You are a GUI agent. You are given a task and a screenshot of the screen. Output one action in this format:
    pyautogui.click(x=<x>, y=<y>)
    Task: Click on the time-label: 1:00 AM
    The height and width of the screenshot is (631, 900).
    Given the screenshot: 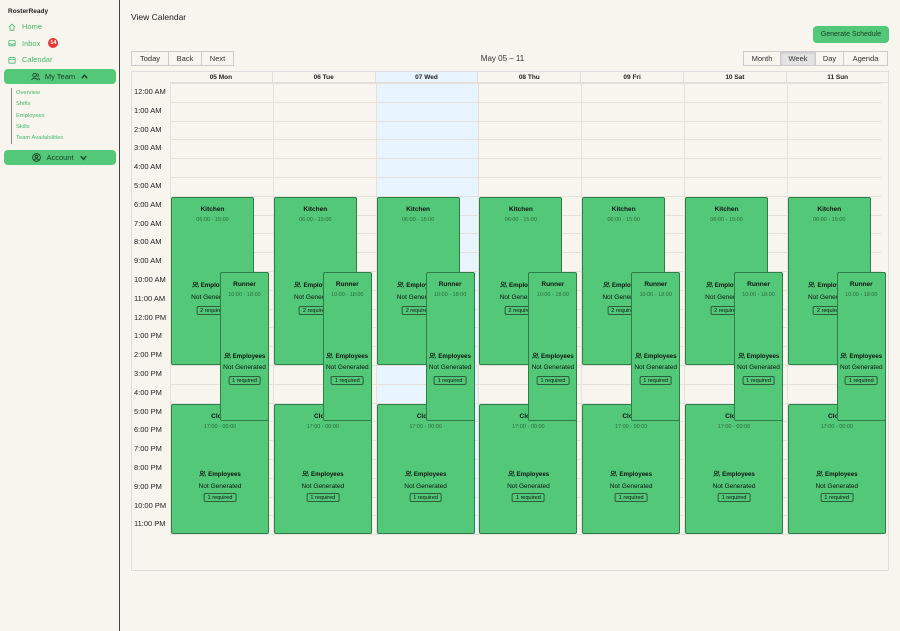 What is the action you would take?
    pyautogui.click(x=148, y=110)
    